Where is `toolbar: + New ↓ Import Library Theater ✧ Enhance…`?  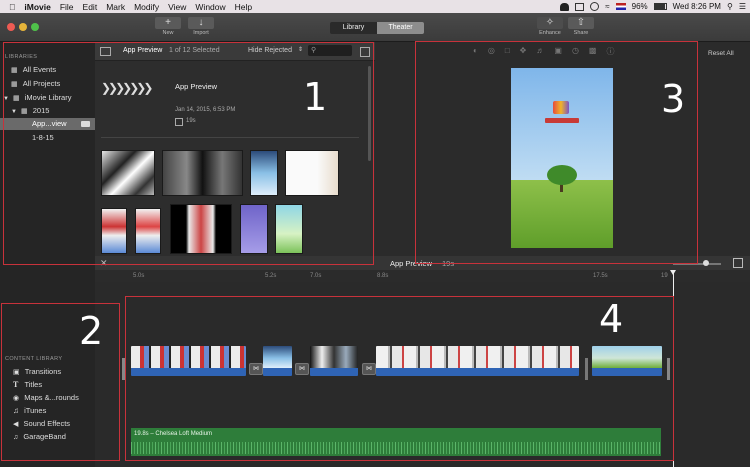
toolbar: + New ↓ Import Library Theater ✧ Enhance… is located at coordinates (375, 27).